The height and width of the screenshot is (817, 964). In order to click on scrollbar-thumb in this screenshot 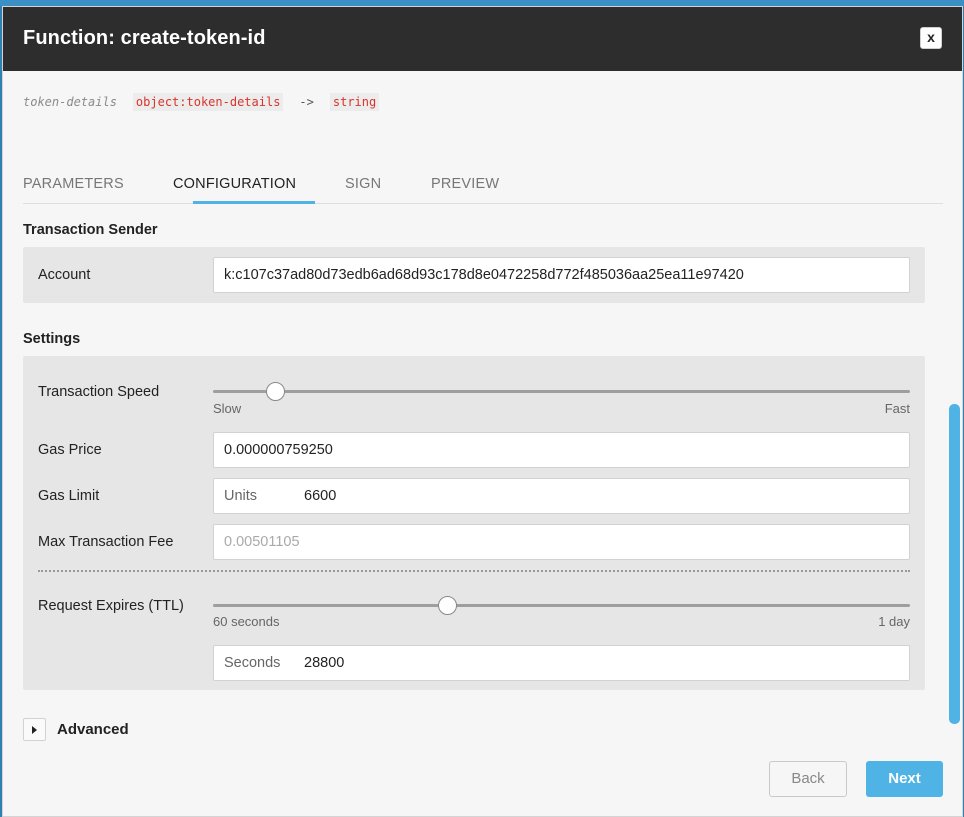, I will do `click(954, 564)`.